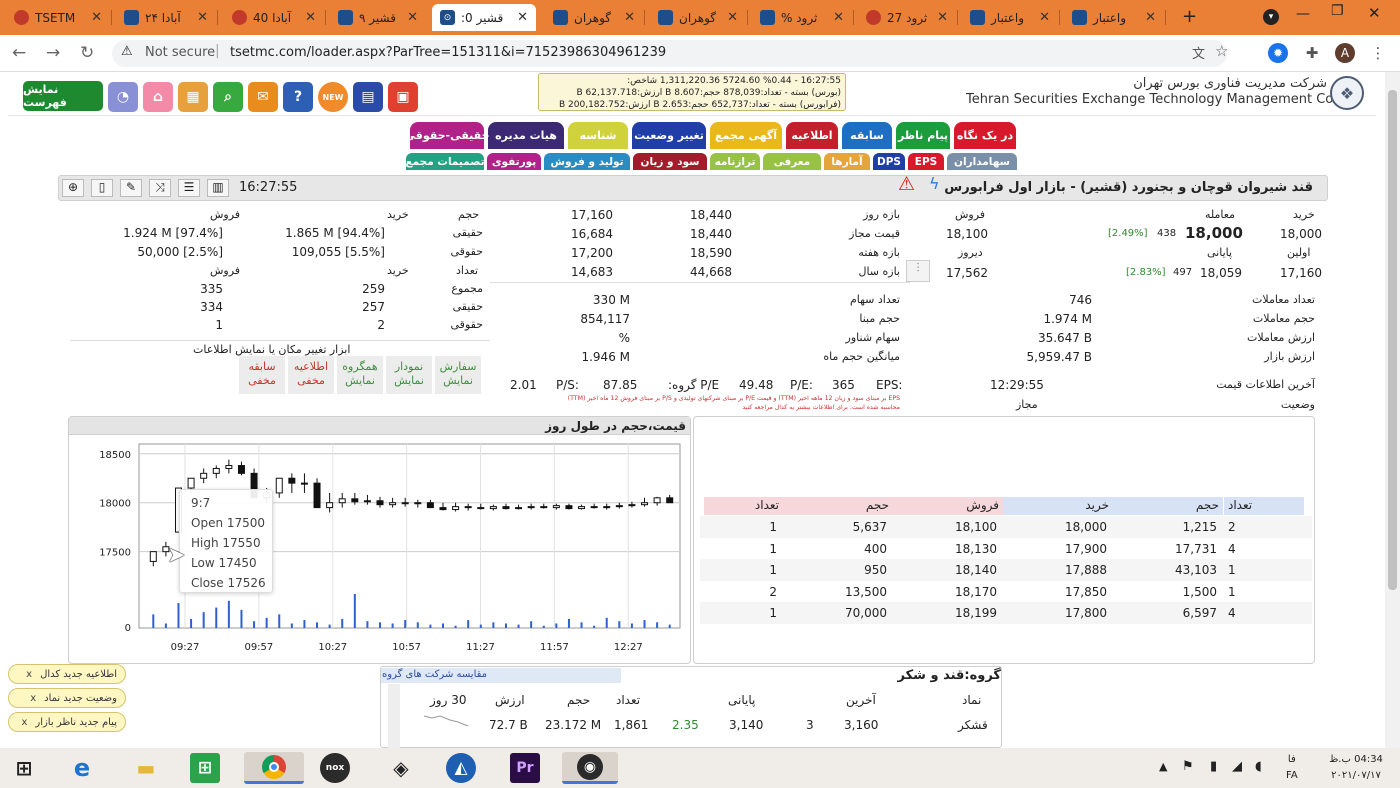 This screenshot has height=788, width=1400. What do you see at coordinates (262, 375) in the screenshot?
I see `display-toggle: سابقه مخفی` at bounding box center [262, 375].